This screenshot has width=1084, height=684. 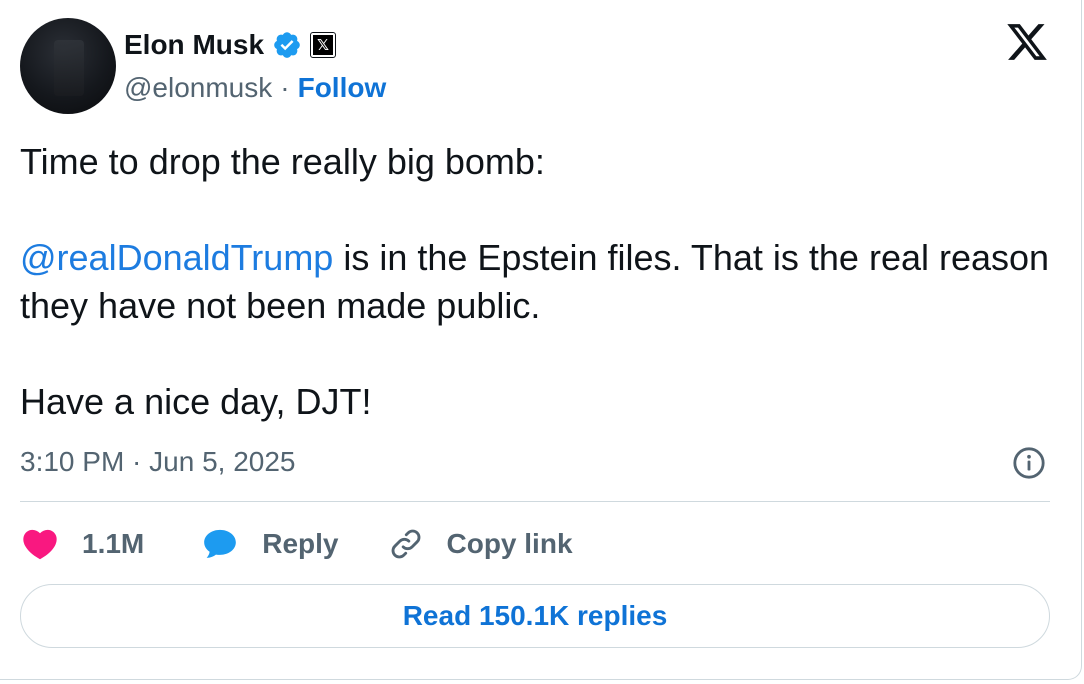 What do you see at coordinates (405, 544) in the screenshot?
I see `link-icon` at bounding box center [405, 544].